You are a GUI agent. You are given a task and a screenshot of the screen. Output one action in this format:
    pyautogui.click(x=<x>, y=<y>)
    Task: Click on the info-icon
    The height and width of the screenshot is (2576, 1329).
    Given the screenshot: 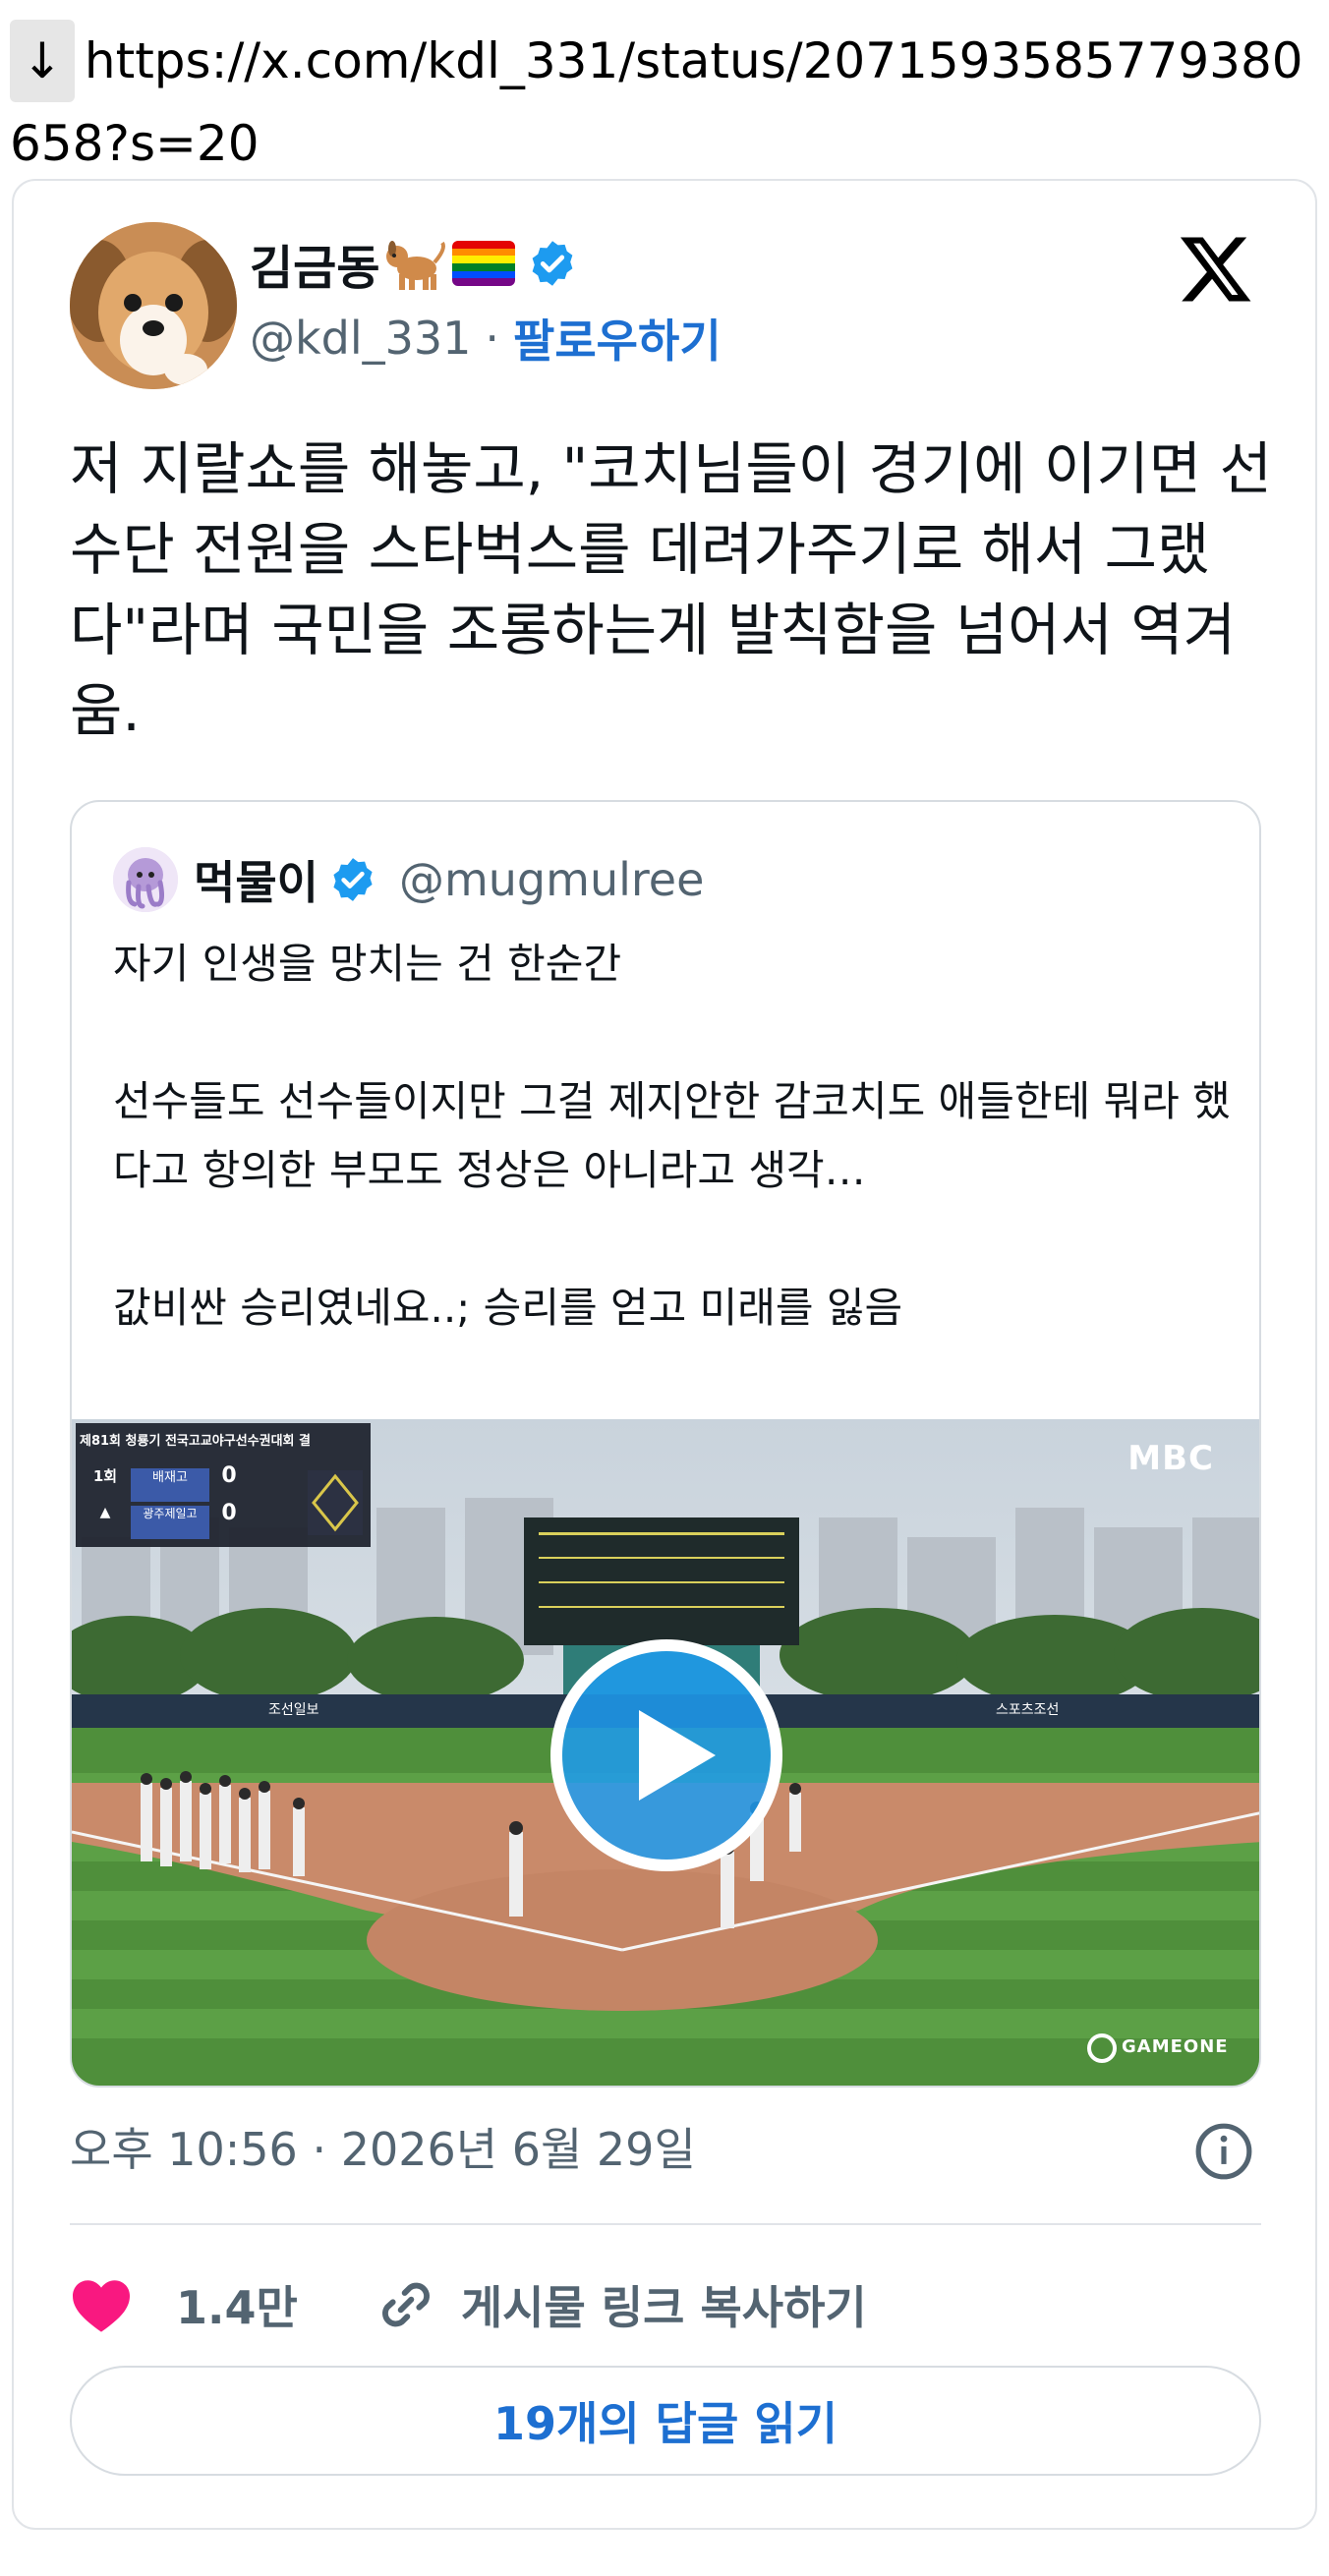 What is the action you would take?
    pyautogui.click(x=1223, y=2152)
    